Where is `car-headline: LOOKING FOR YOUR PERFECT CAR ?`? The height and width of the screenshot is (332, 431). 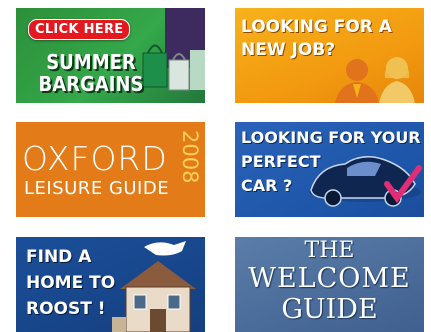
car-headline: LOOKING FOR YOUR PERFECT CAR ? is located at coordinates (331, 162).